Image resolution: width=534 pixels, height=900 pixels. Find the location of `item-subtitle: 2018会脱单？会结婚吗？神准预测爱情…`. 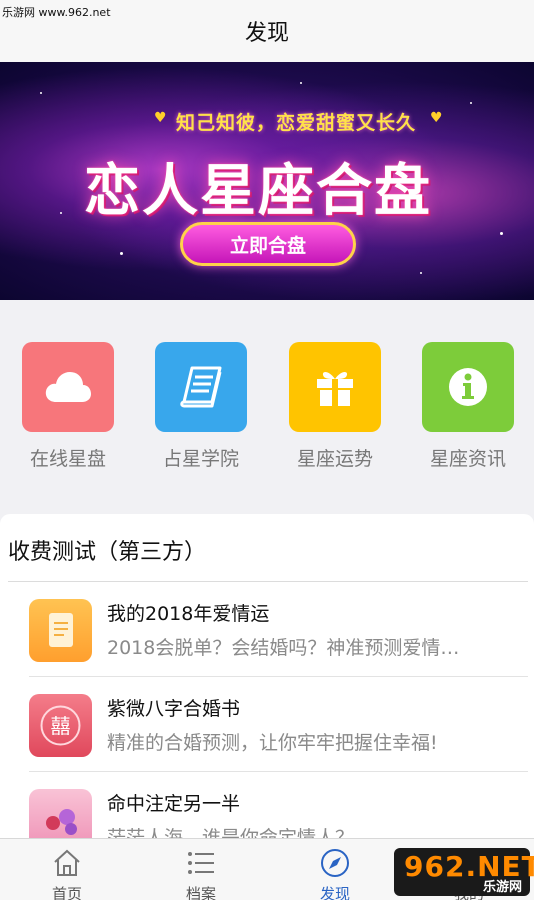

item-subtitle: 2018会脱单？会结婚吗？神准预测爱情… is located at coordinates (283, 648).